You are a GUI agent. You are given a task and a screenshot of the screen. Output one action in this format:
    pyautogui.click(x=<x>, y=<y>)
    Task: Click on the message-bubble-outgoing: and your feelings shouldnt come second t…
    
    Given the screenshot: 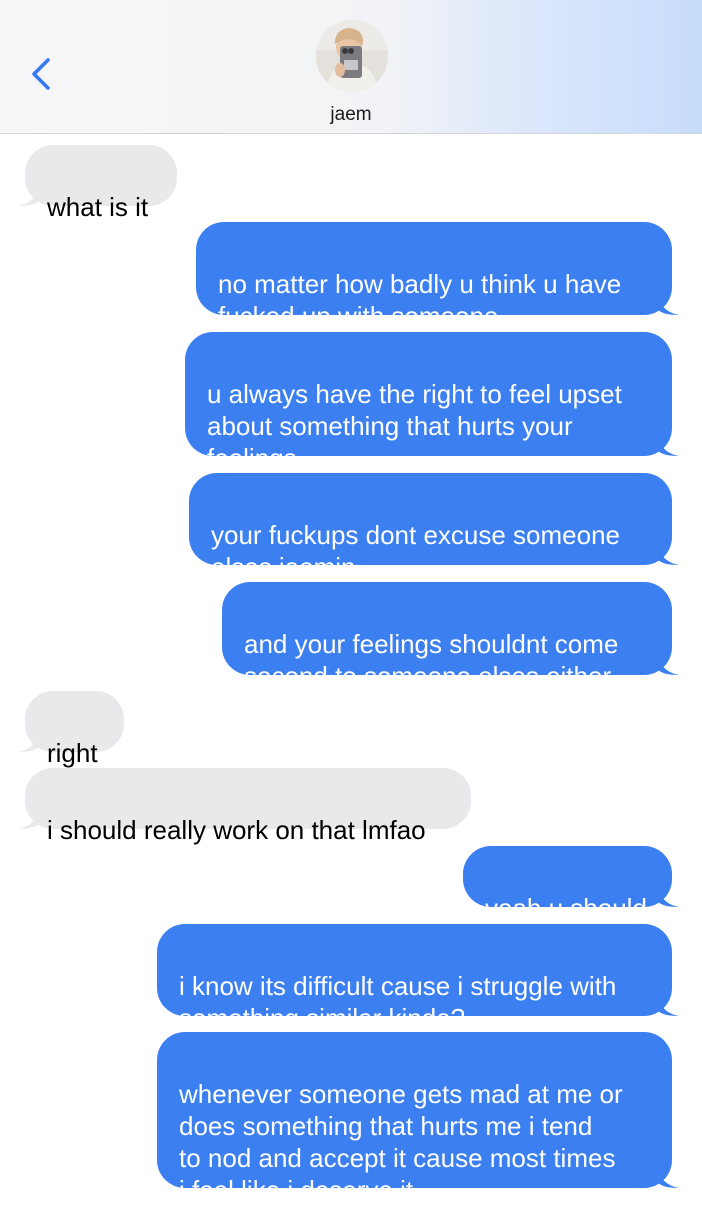 What is the action you would take?
    pyautogui.click(x=450, y=636)
    